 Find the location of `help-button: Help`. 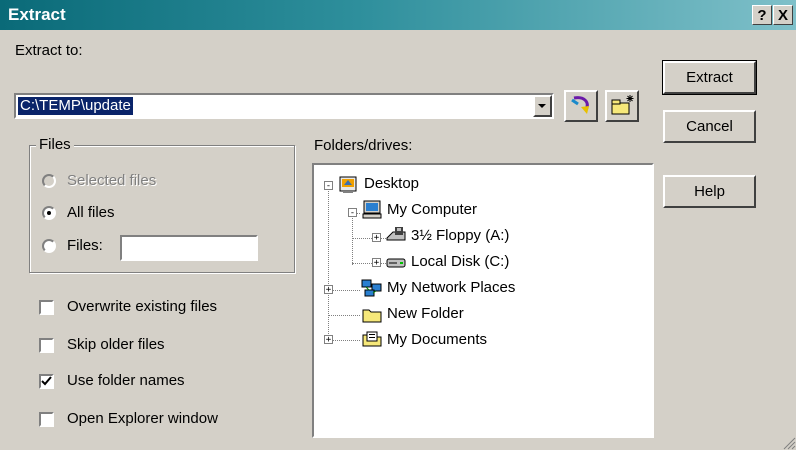

help-button: Help is located at coordinates (709, 191).